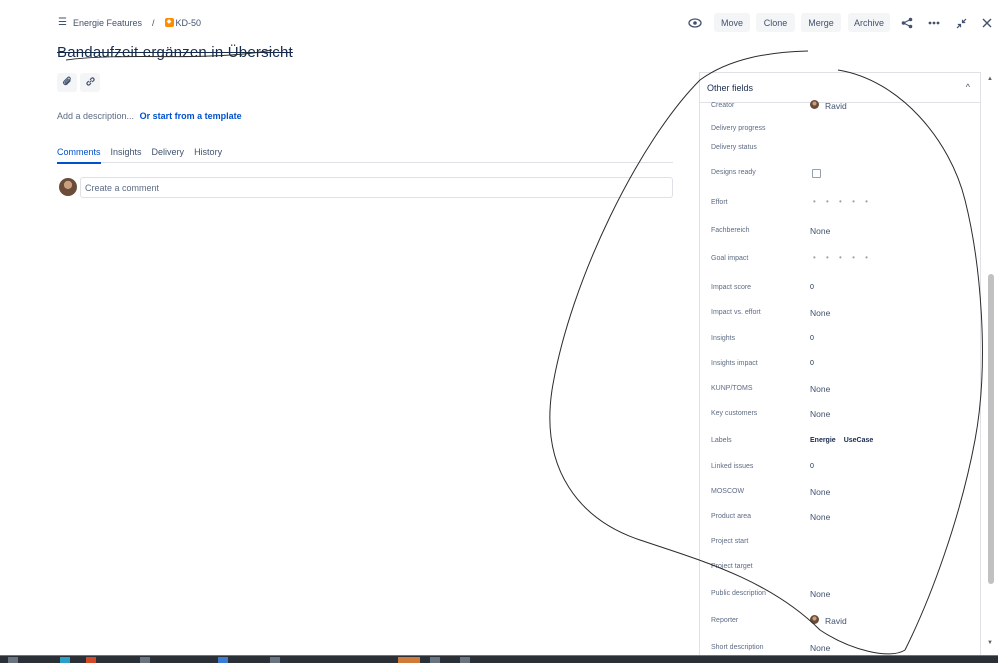  What do you see at coordinates (775, 22) in the screenshot?
I see `clone-button: Clone` at bounding box center [775, 22].